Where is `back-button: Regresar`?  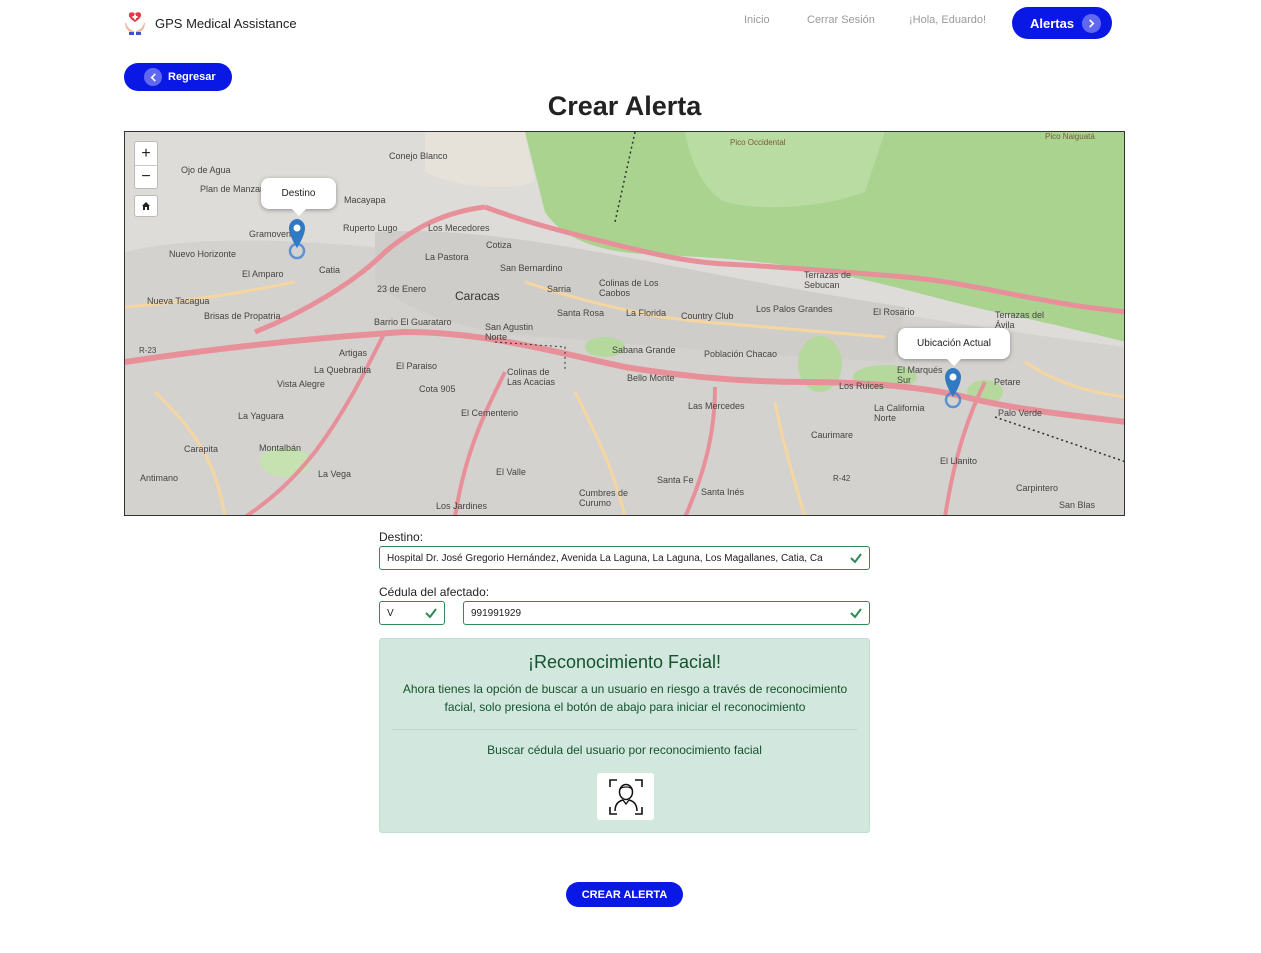
back-button: Regresar is located at coordinates (178, 77).